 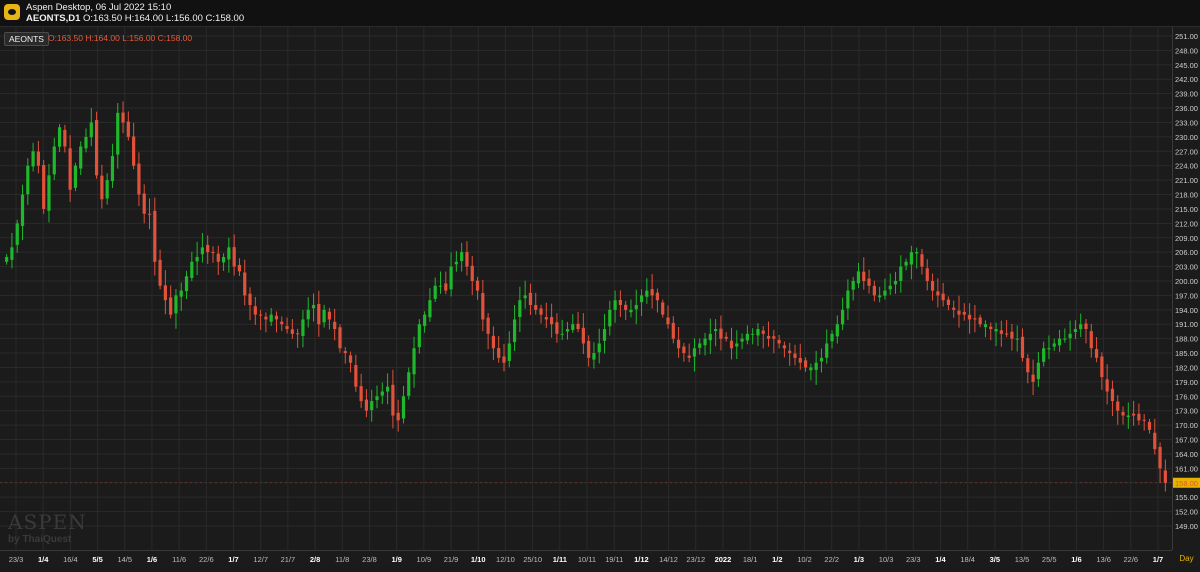 What do you see at coordinates (26, 39) in the screenshot?
I see `symbol-tag: AEONTS` at bounding box center [26, 39].